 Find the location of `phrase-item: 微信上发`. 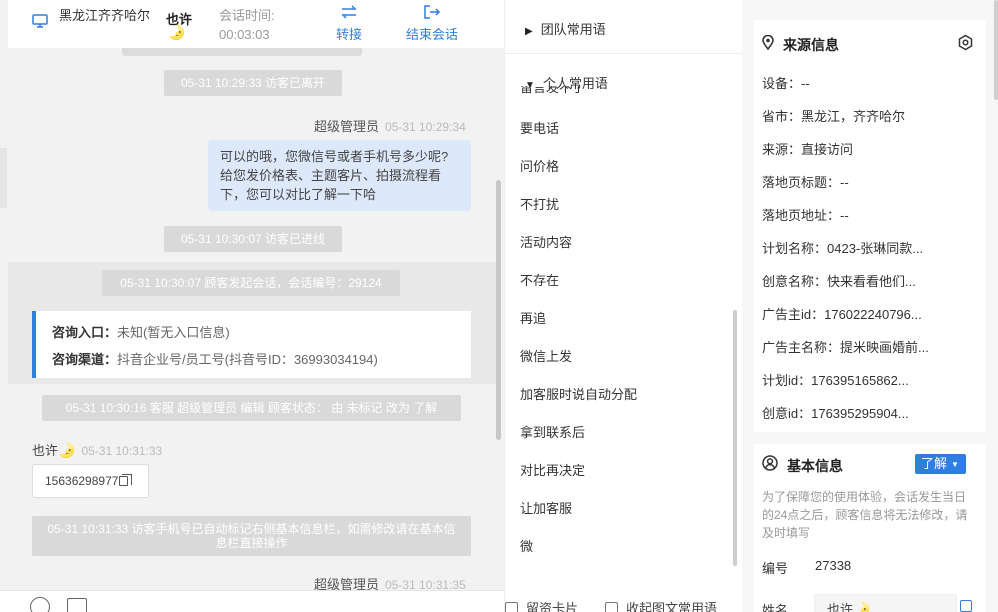

phrase-item: 微信上发 is located at coordinates (546, 355).